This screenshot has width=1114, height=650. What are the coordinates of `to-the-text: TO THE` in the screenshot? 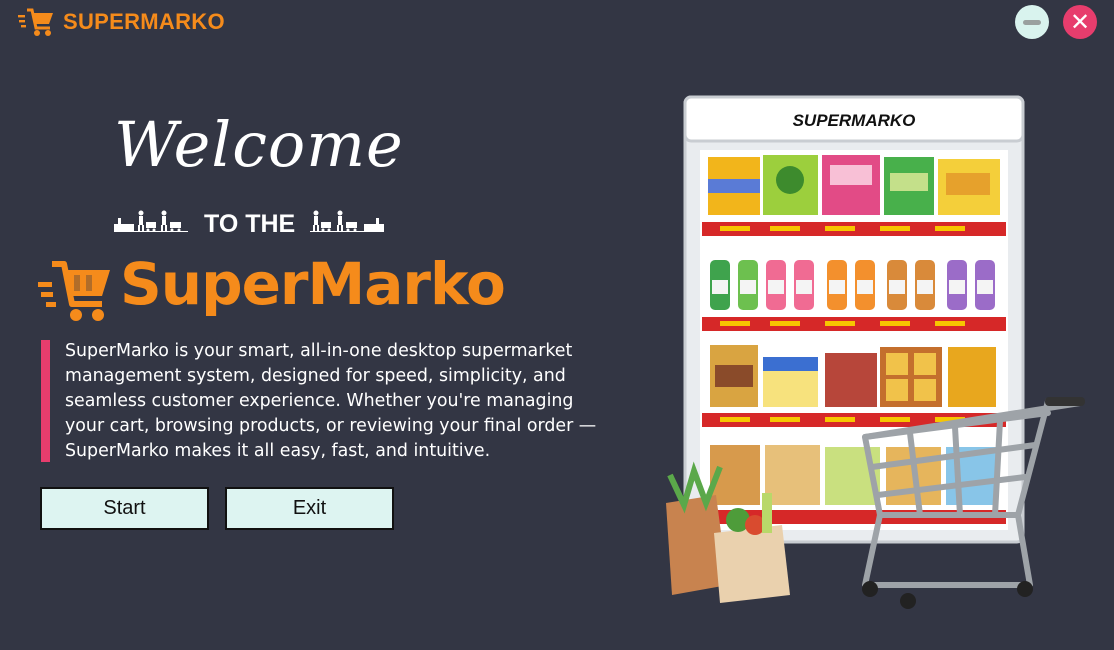 It's located at (250, 224).